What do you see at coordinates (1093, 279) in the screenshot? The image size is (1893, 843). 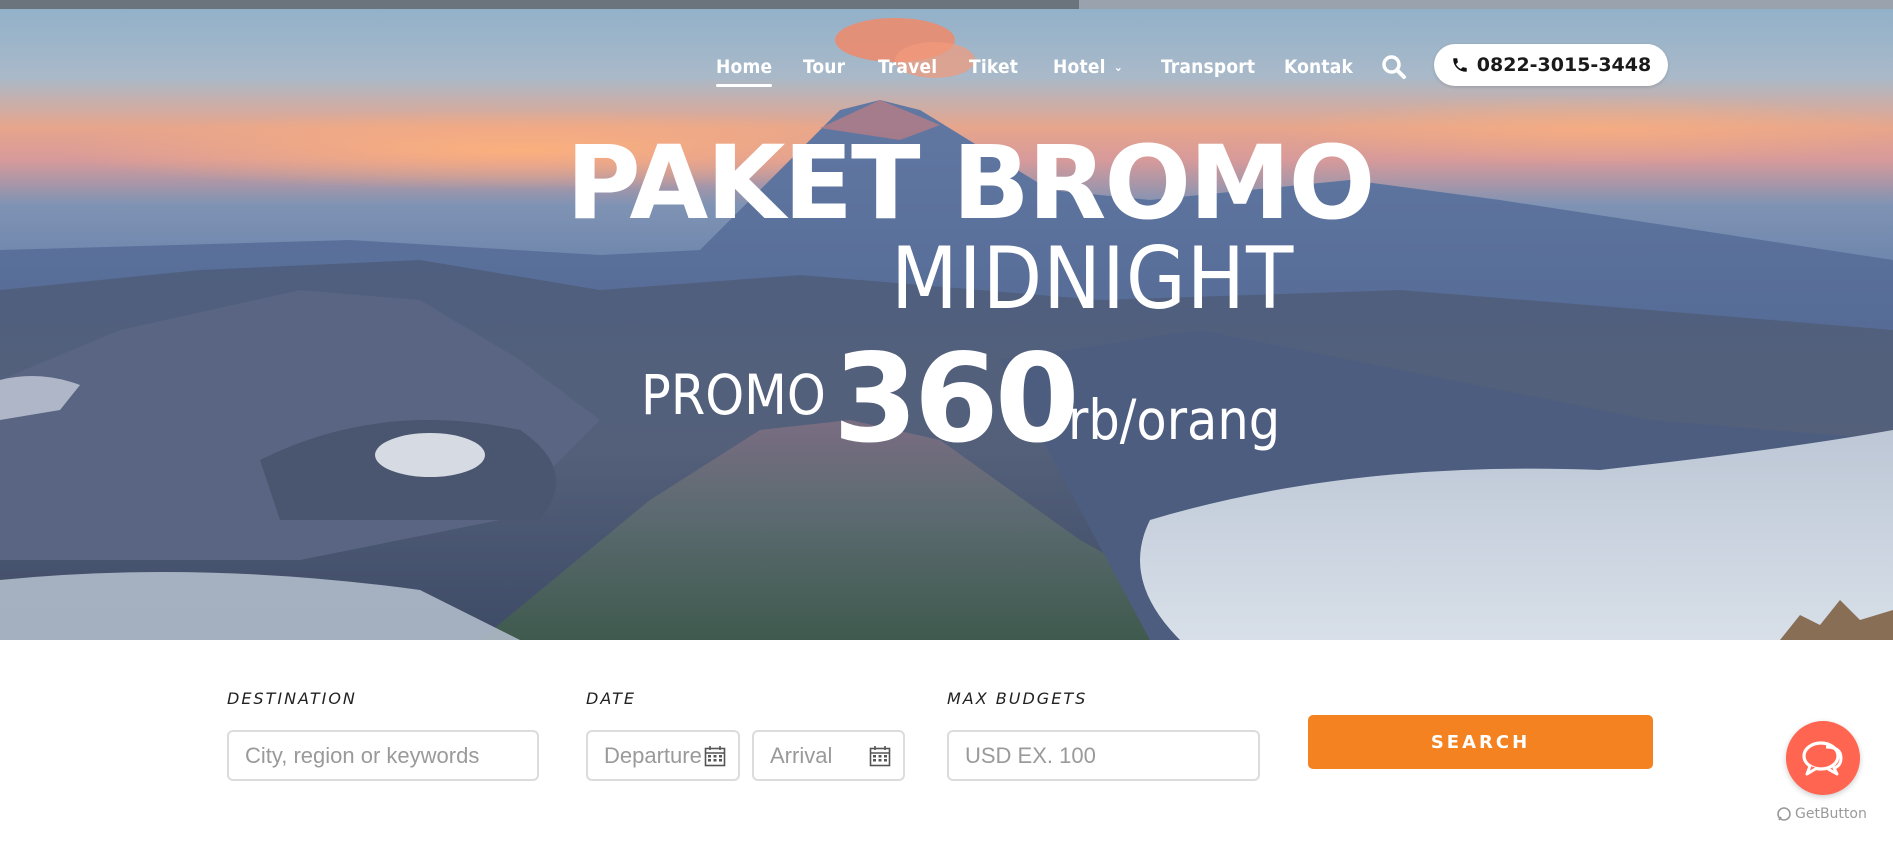 I see `hero-title-line2: MIDNIGHT` at bounding box center [1093, 279].